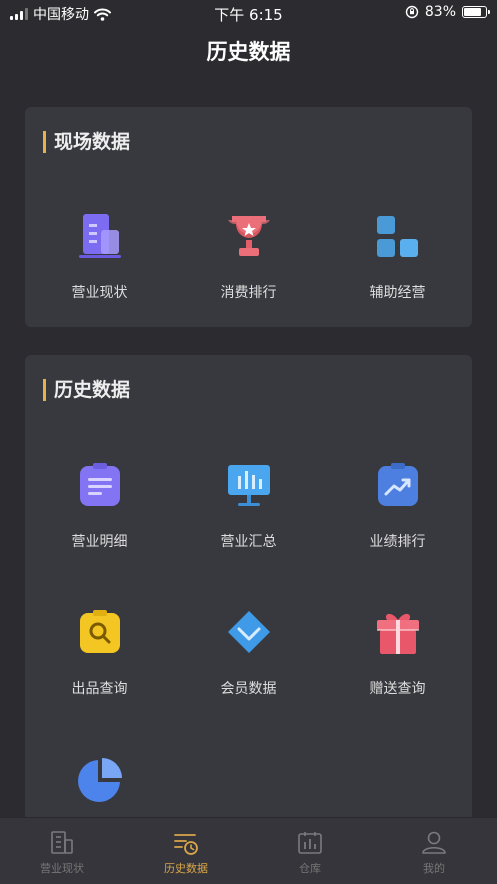 This screenshot has width=497, height=884. I want to click on tile-business-status: 营业现状, so click(99, 257).